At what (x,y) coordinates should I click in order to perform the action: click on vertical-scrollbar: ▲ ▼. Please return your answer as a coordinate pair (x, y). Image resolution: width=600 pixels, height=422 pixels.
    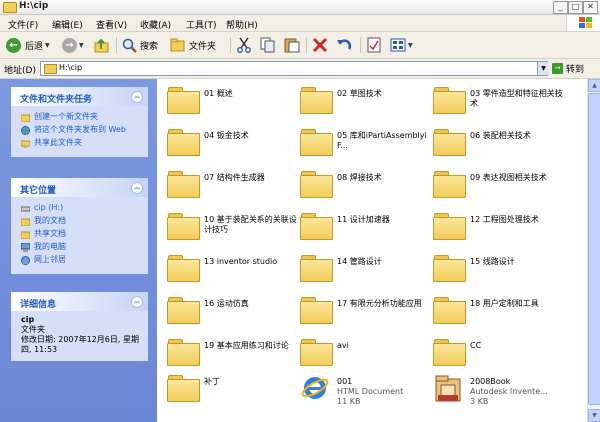
    Looking at the image, I should click on (593, 250).